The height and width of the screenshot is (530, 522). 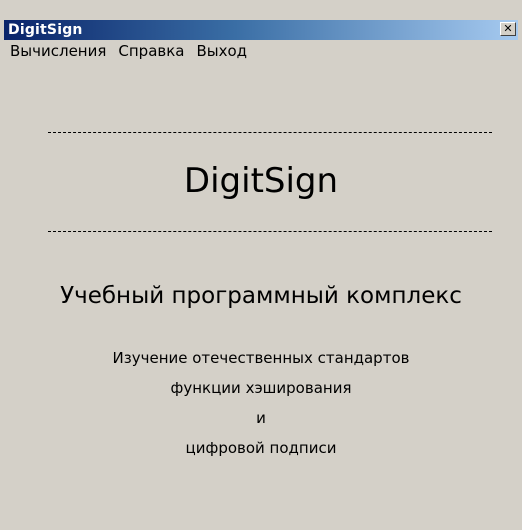 I want to click on window-title: DigitSign, so click(x=45, y=30).